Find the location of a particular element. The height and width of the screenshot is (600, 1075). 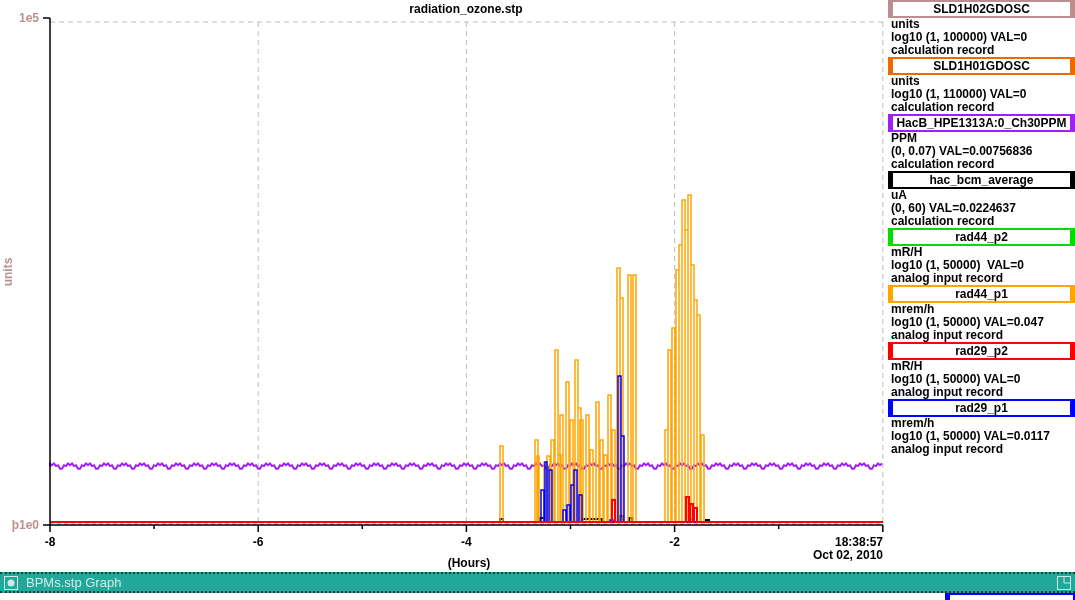

x-tick-label: -6 is located at coordinates (258, 542).